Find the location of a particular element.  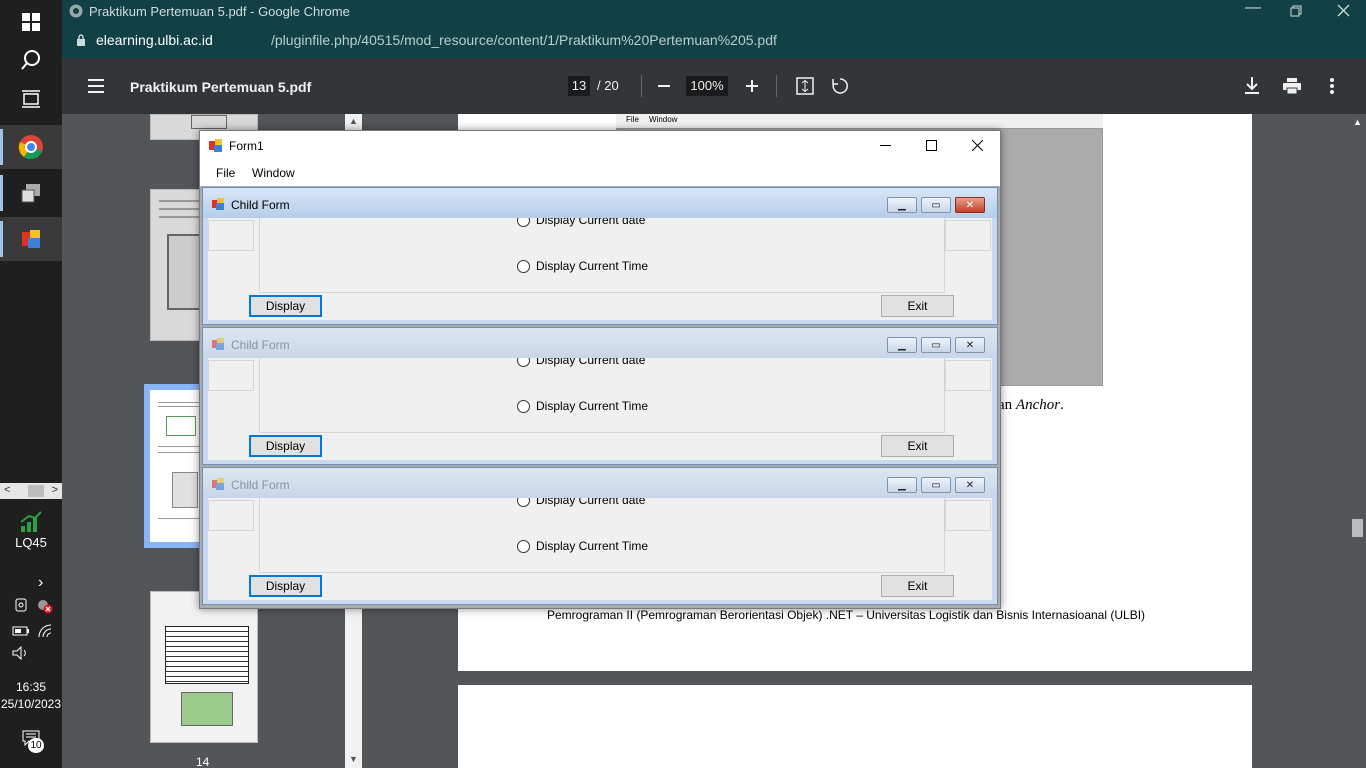

zoom-in-icon is located at coordinates (752, 86).